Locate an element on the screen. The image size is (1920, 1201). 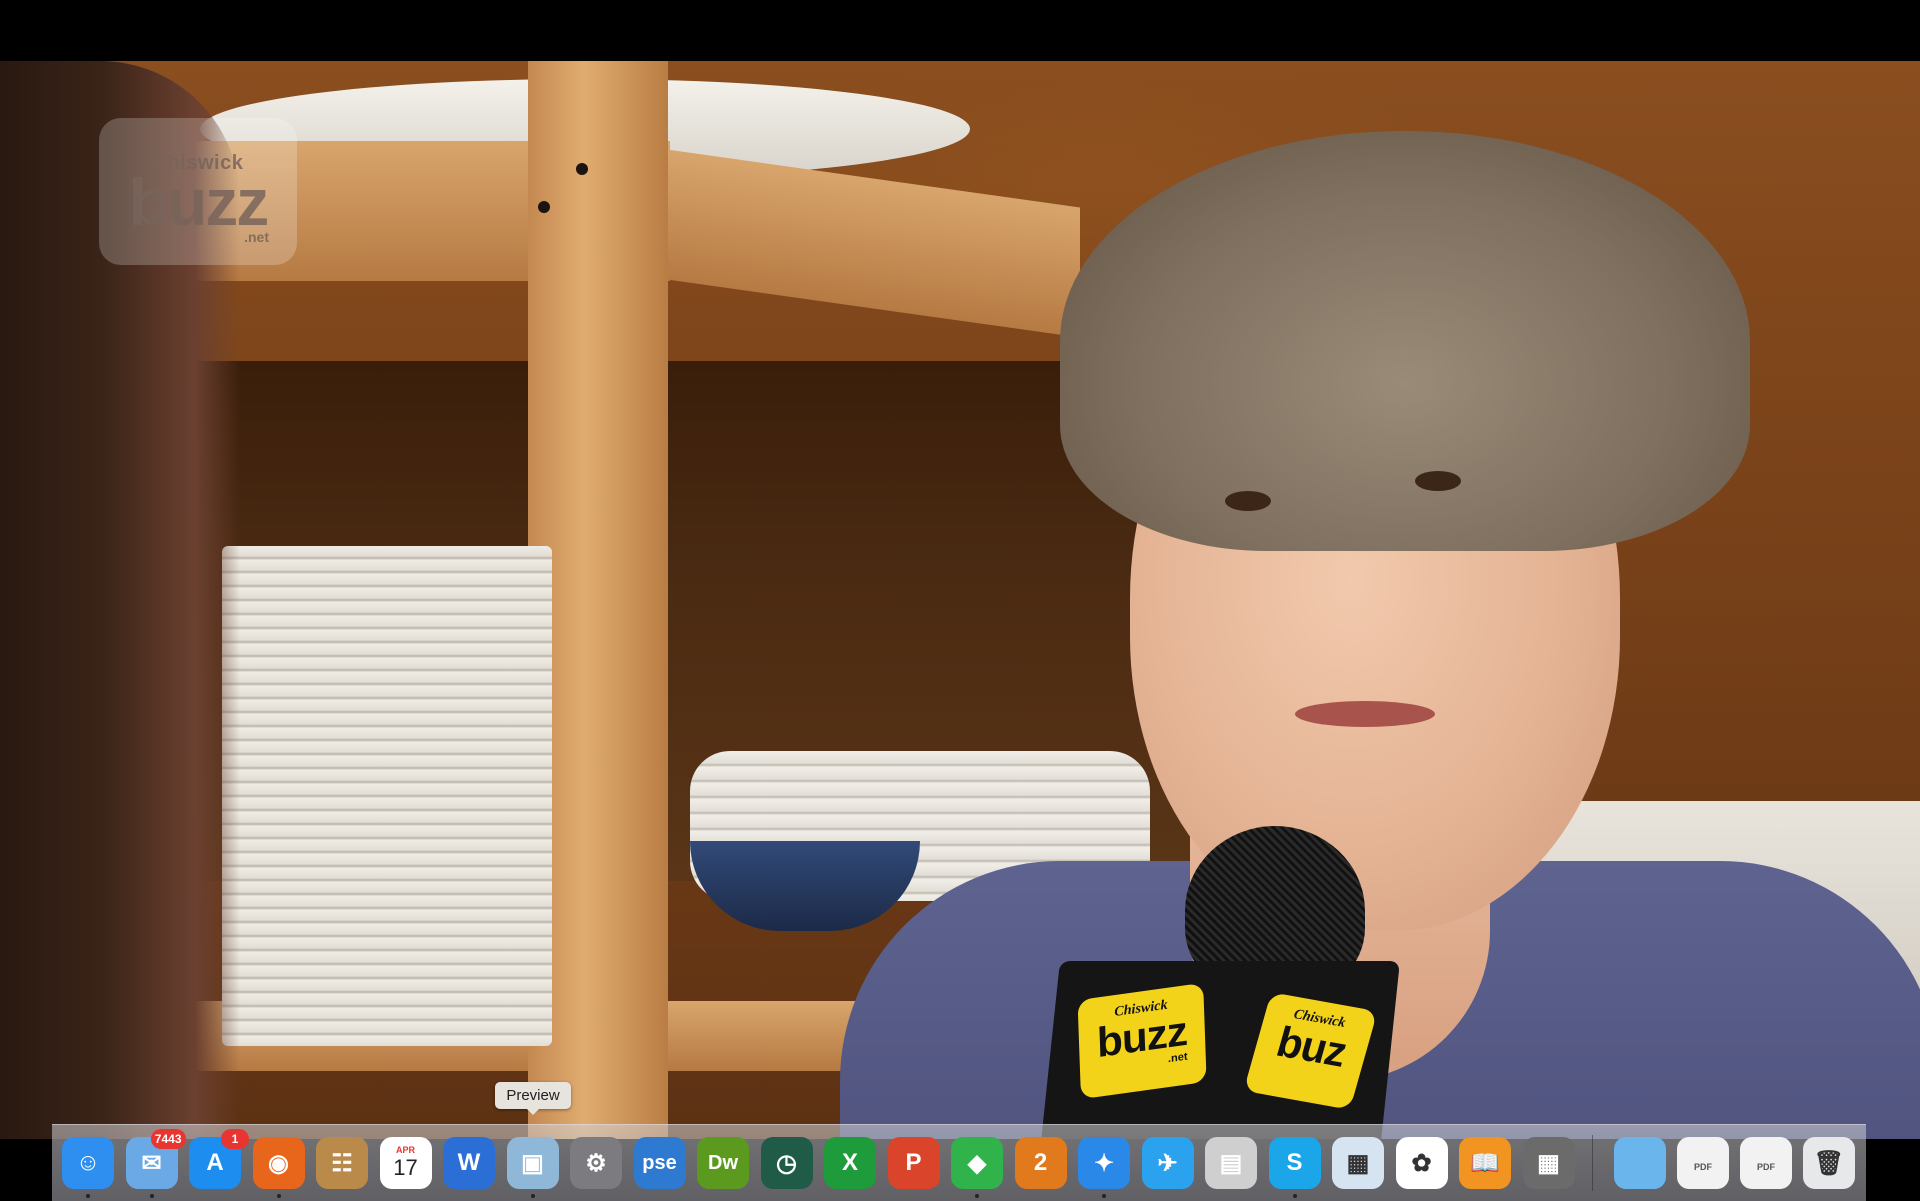
notification-badge: 1 is located at coordinates (235, 1139).